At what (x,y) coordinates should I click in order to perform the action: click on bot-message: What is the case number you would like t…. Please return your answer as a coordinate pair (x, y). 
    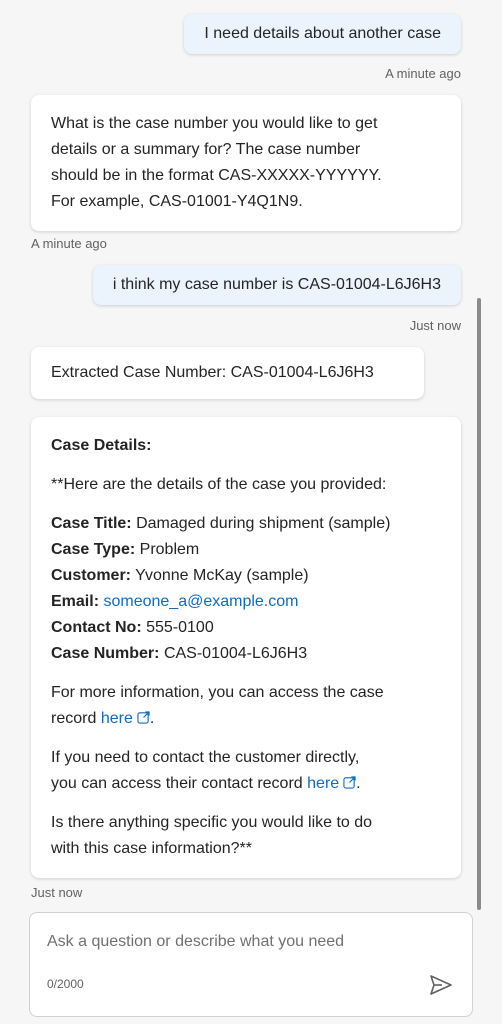
    Looking at the image, I should click on (246, 163).